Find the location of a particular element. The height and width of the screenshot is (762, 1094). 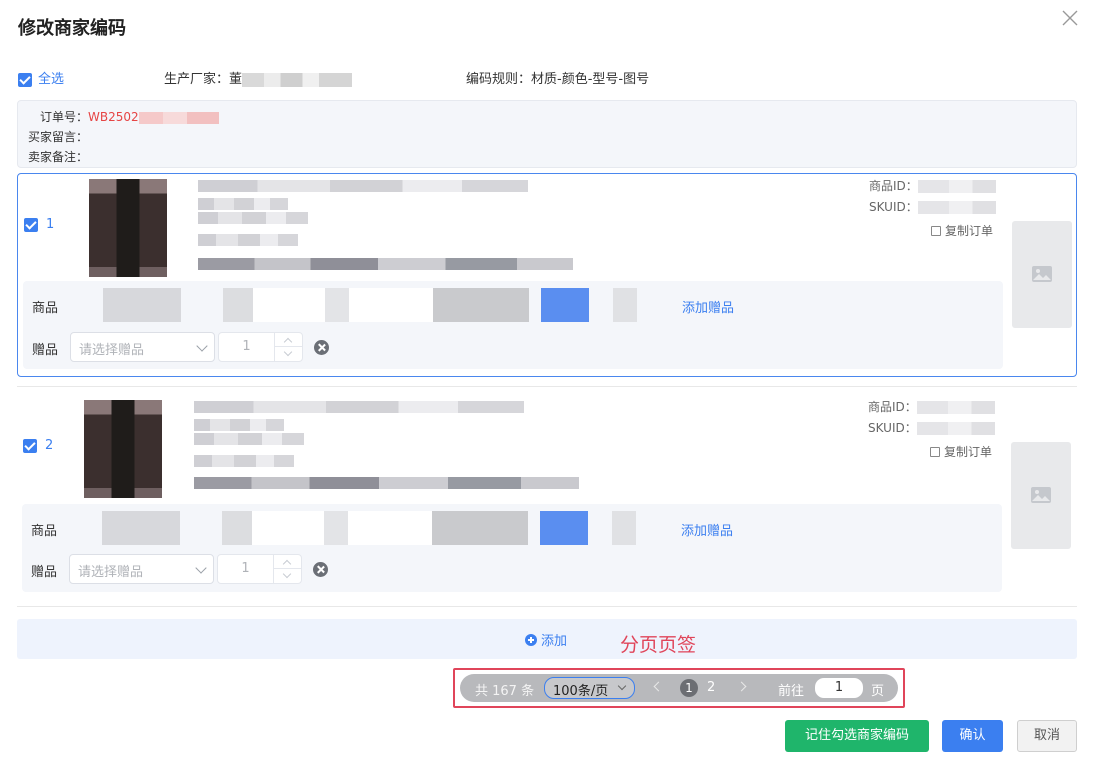

rule-value: 材质-颜色-型号-图号 is located at coordinates (590, 79).